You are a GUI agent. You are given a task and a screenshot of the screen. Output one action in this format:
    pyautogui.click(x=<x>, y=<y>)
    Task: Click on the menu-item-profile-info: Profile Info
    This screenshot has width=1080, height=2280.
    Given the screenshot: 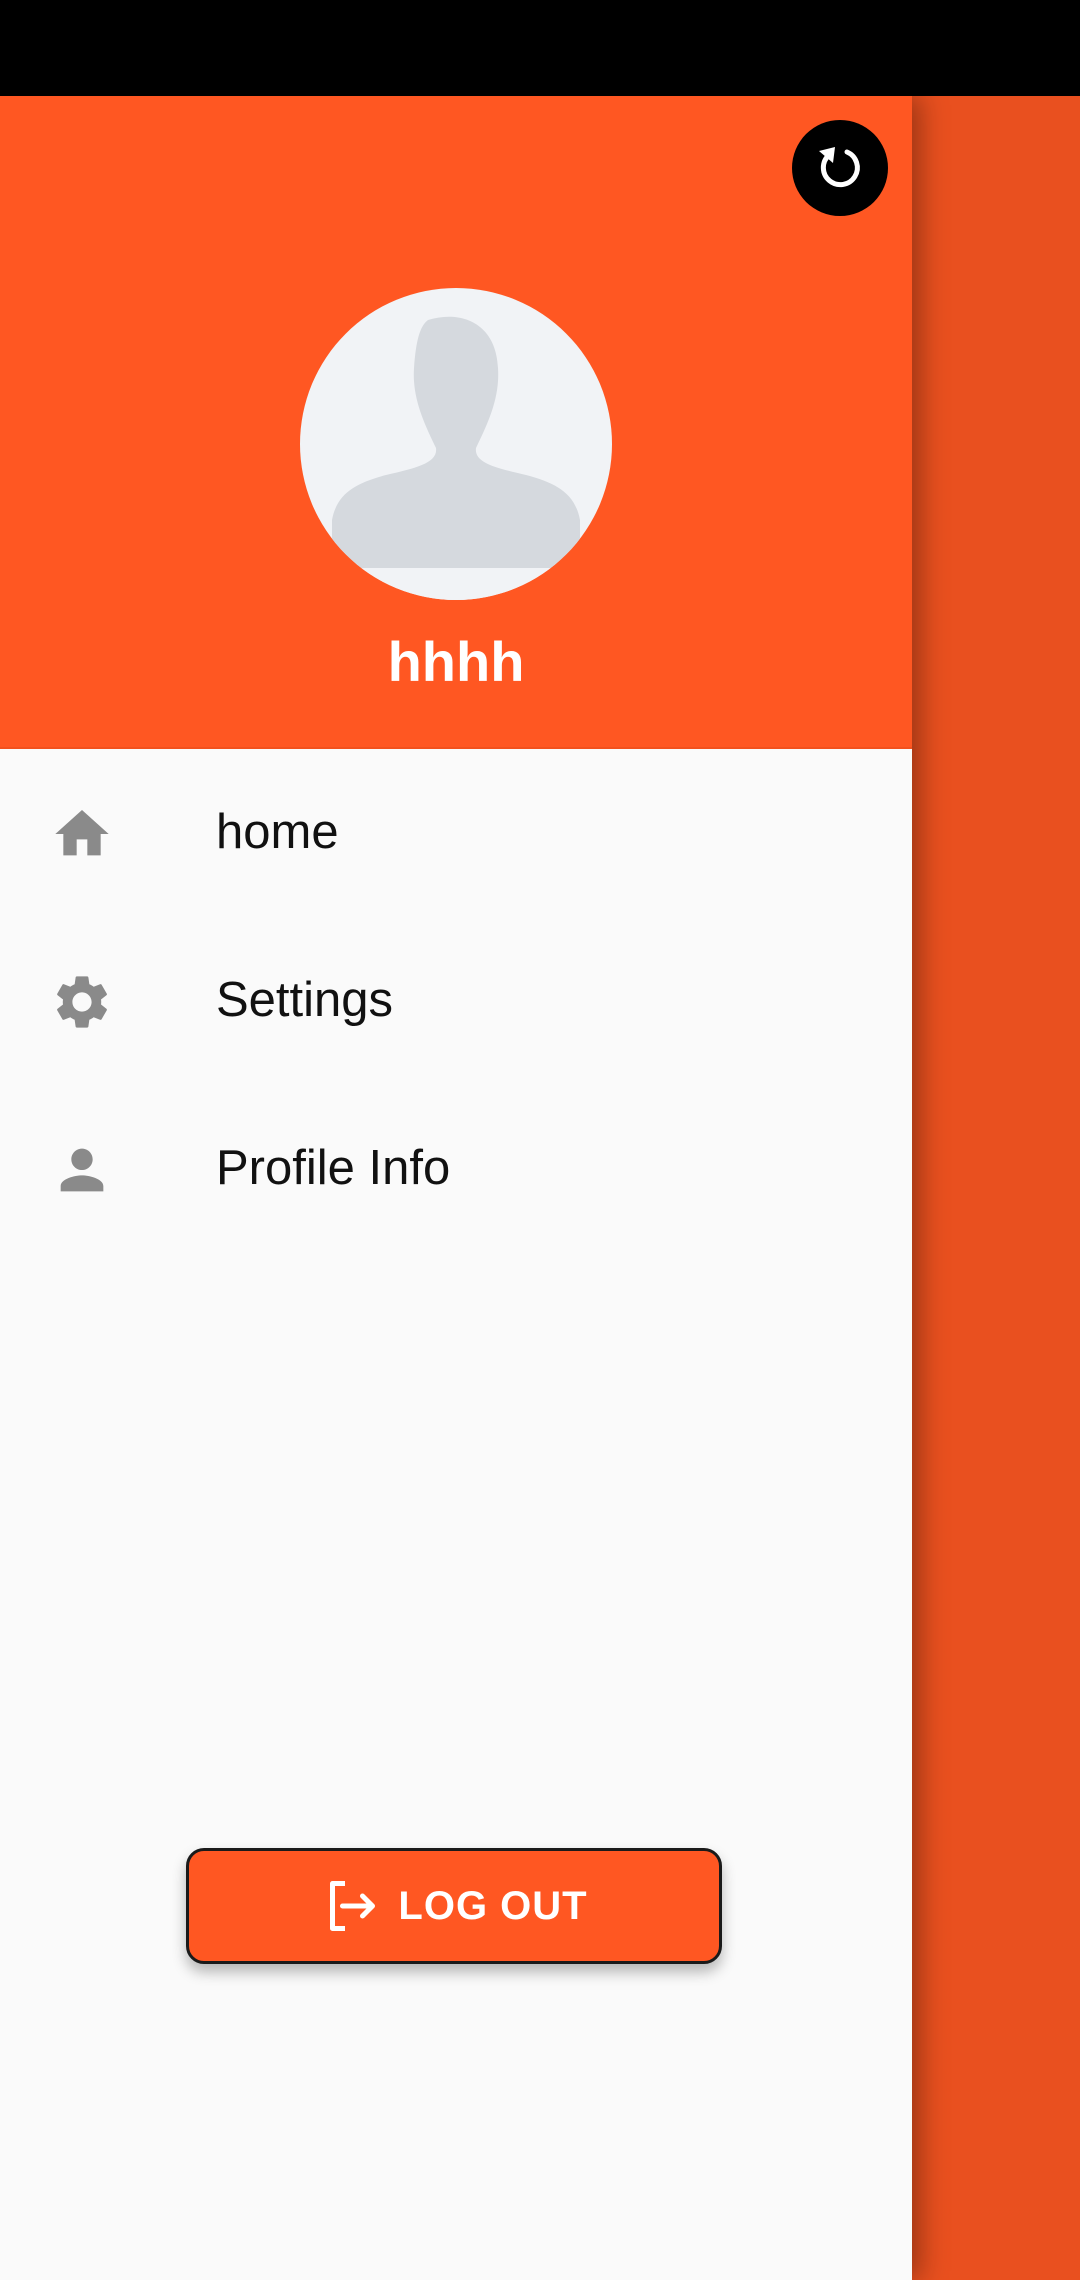 What is the action you would take?
    pyautogui.click(x=456, y=1168)
    